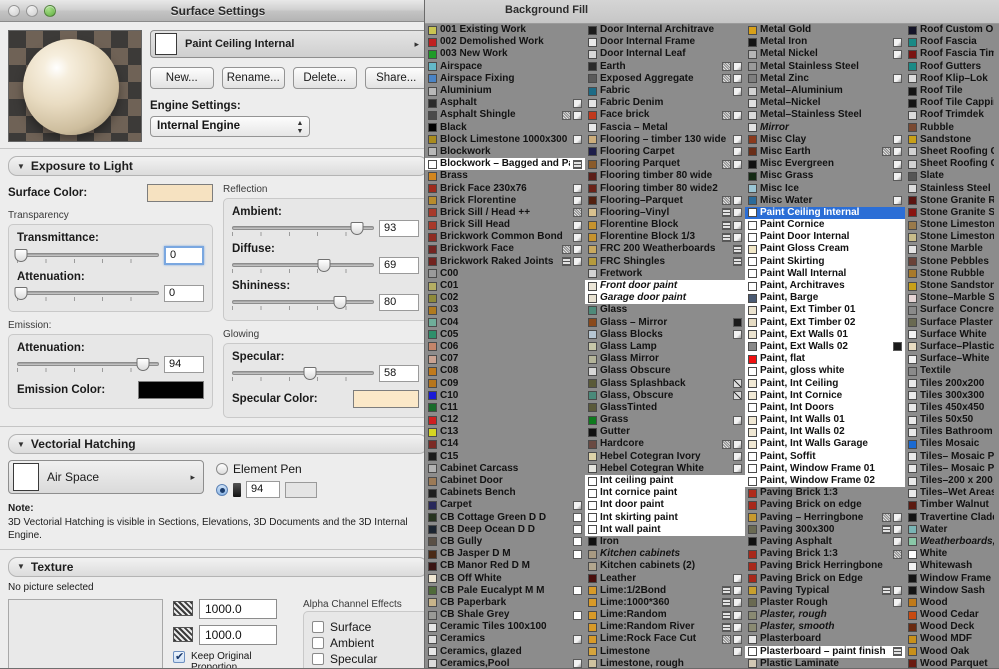  Describe the element at coordinates (505, 663) in the screenshot. I see `material-list-item: Ceramics,Pool` at that location.